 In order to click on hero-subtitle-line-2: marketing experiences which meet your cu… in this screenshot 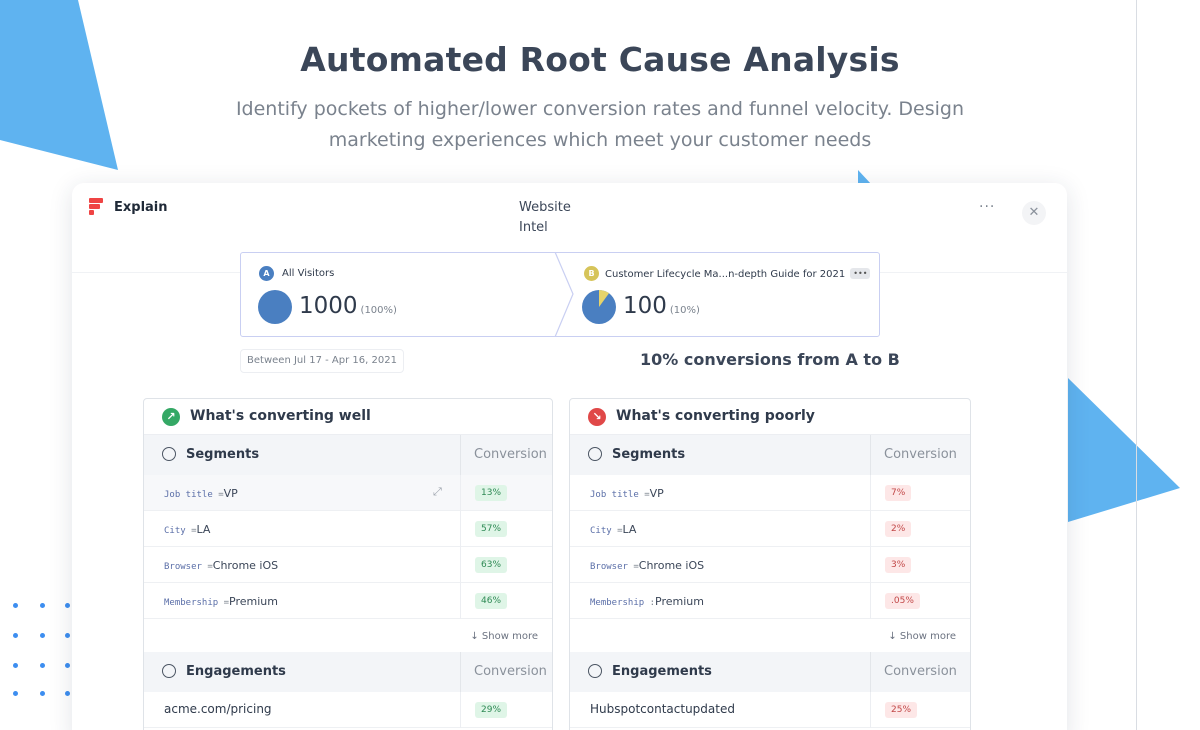, I will do `click(600, 140)`.